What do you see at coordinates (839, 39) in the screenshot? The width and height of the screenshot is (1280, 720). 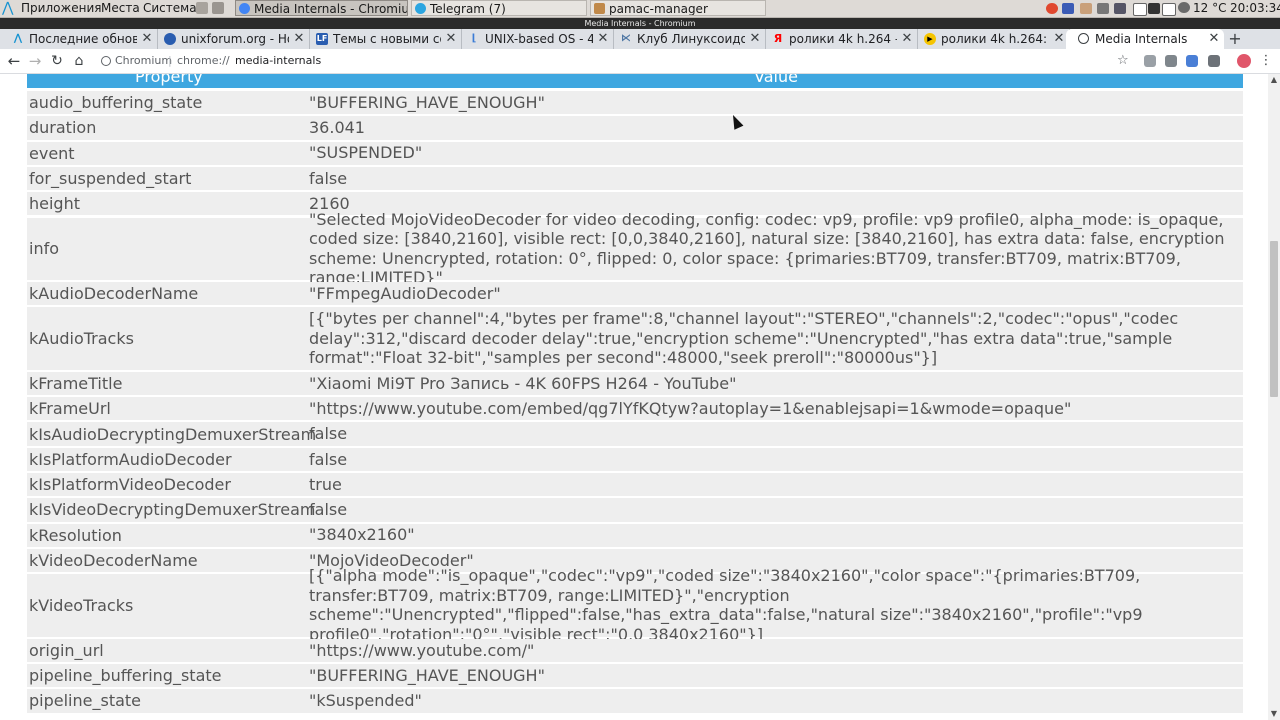 I see `tab-yandex-search: Я ролики 4k h.264 — ✕` at bounding box center [839, 39].